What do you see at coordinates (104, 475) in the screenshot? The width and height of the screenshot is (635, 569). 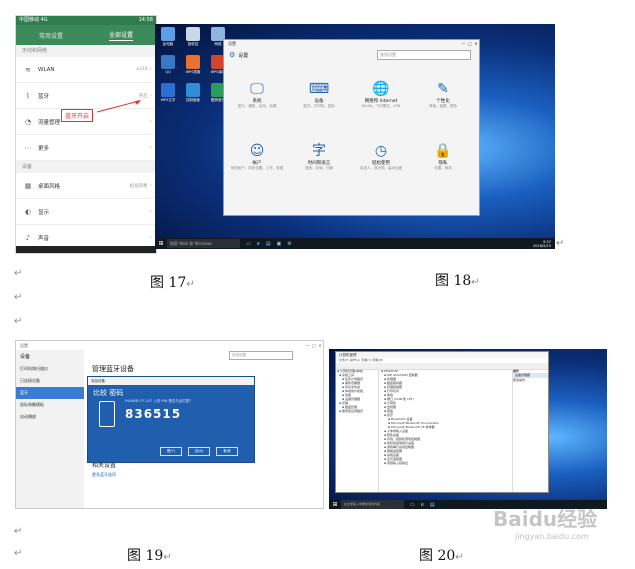 I see `more-bluetooth-options-link: 更多蓝牙选项` at bounding box center [104, 475].